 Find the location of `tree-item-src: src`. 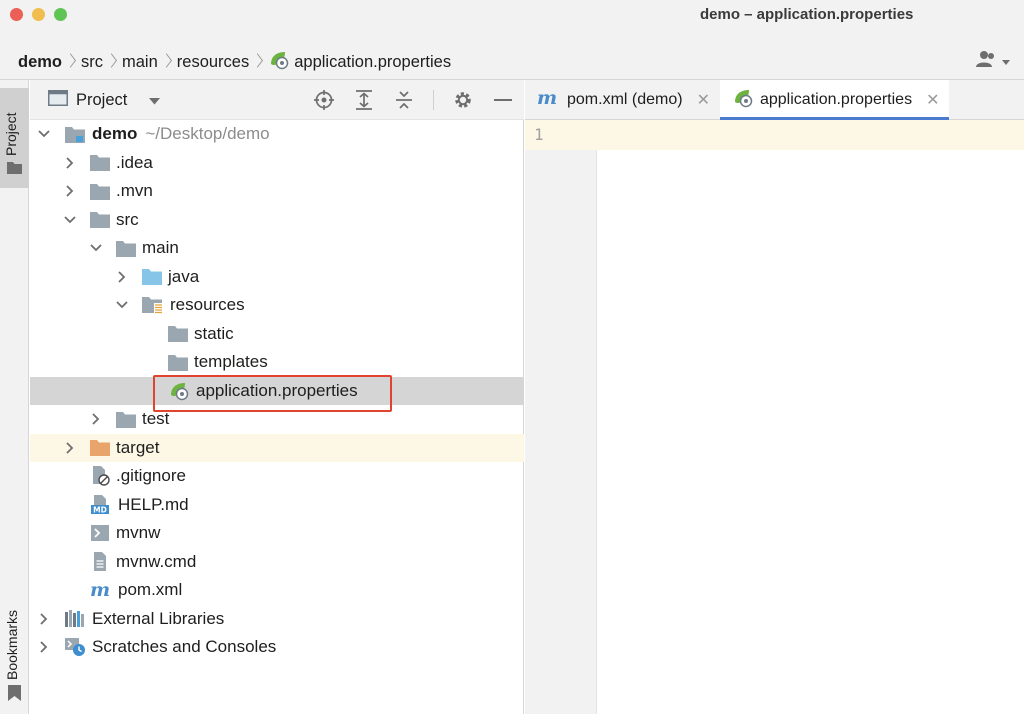

tree-item-src: src is located at coordinates (277, 220).